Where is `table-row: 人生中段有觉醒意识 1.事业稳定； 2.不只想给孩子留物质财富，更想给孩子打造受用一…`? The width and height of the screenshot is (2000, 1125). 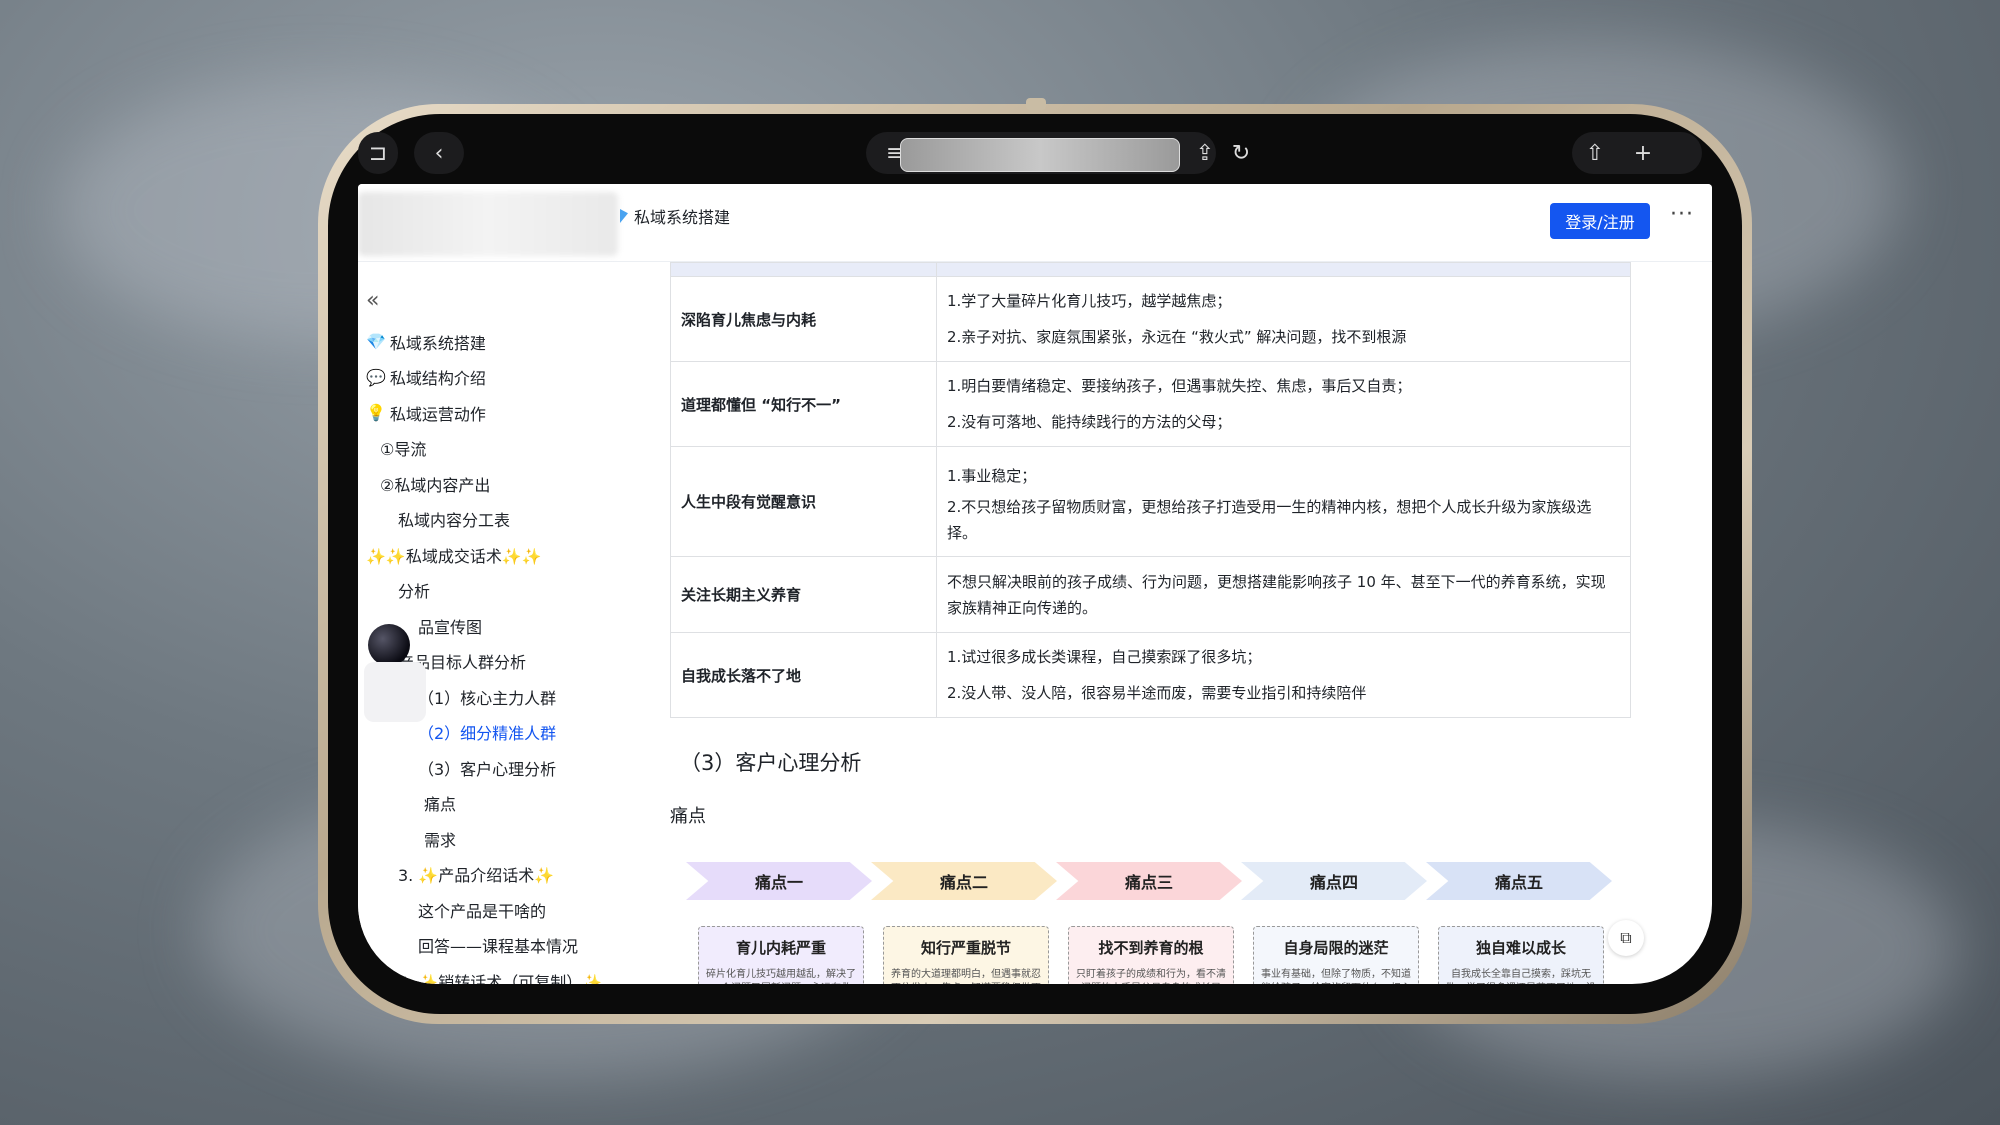 table-row: 人生中段有觉醒意识 1.事业稳定； 2.不只想给孩子留物质财富，更想给孩子打造受用一… is located at coordinates (1150, 501).